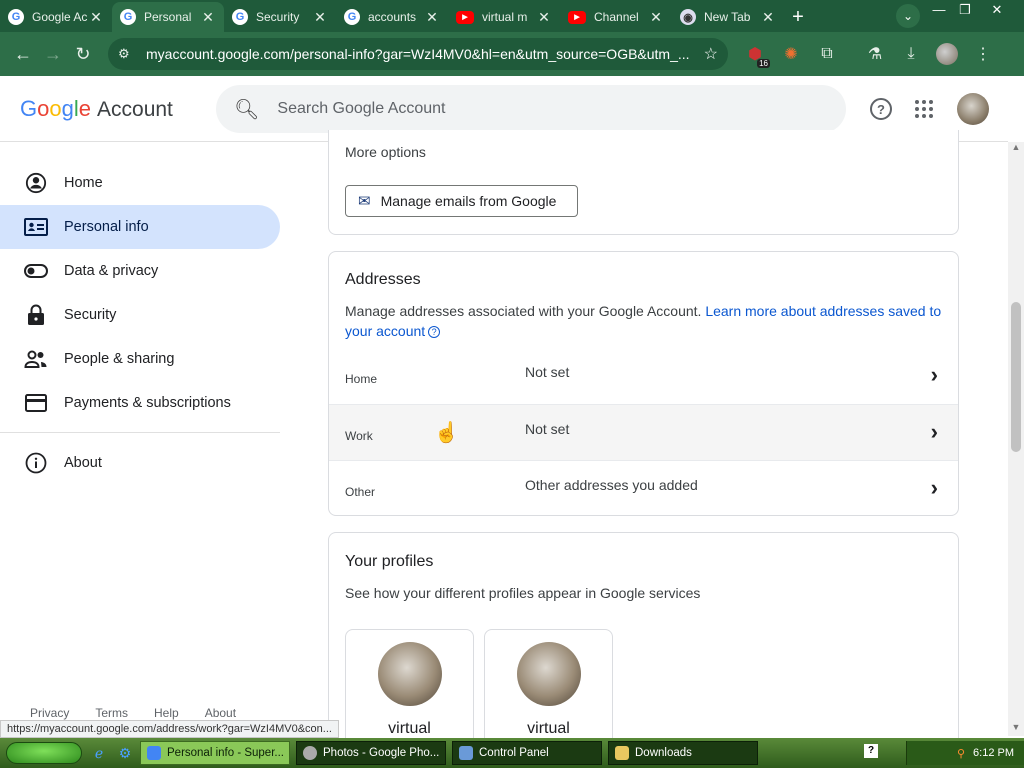 This screenshot has height=768, width=1024. Describe the element at coordinates (147, 403) in the screenshot. I see `sidebar-item-label: Payments & subscriptions` at that location.